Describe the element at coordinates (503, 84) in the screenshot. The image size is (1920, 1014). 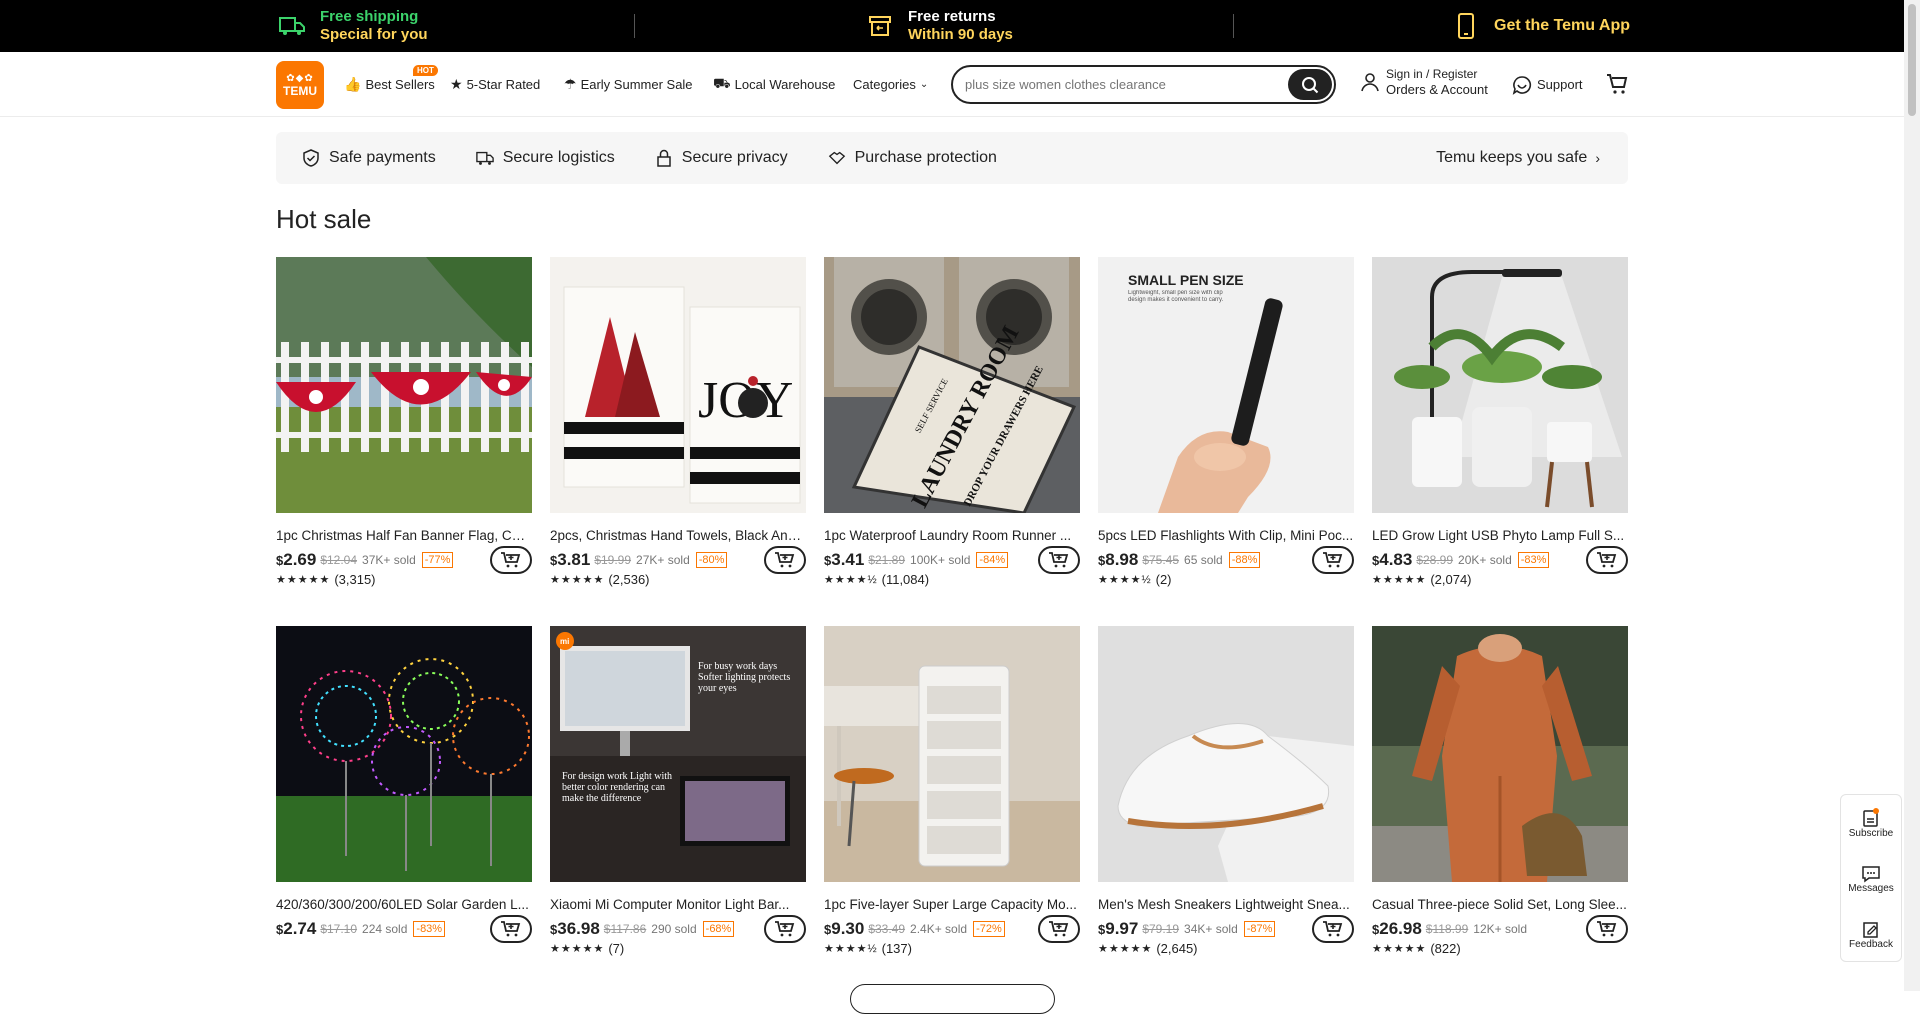
I see `nav-label: 5-Star Rated` at that location.